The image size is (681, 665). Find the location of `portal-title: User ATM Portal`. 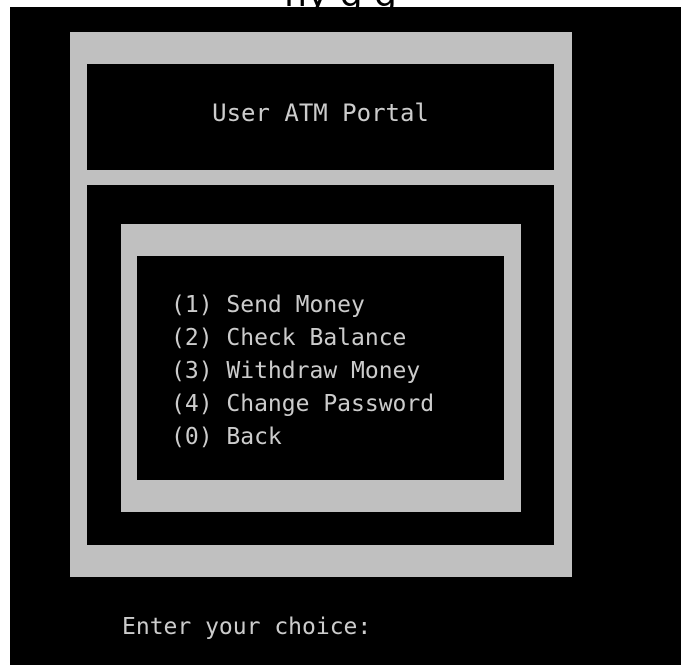

portal-title: User ATM Portal is located at coordinates (320, 113).